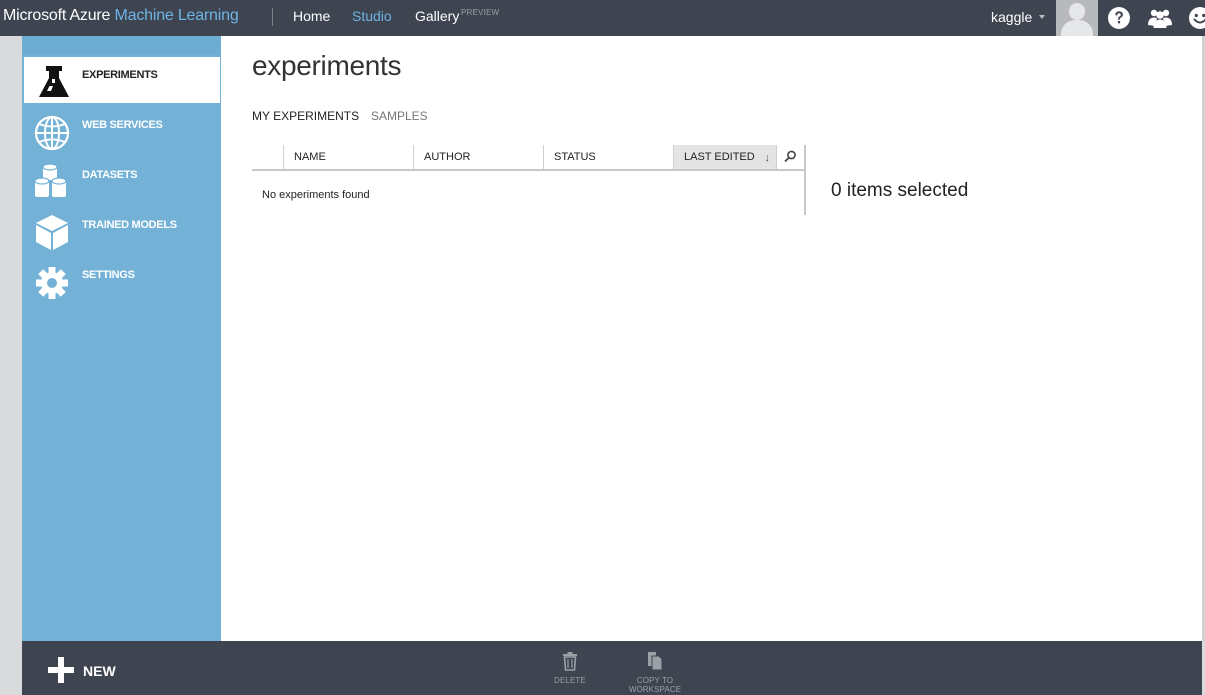 The width and height of the screenshot is (1205, 695). Describe the element at coordinates (267, 157) in the screenshot. I see `select-column-header` at that location.